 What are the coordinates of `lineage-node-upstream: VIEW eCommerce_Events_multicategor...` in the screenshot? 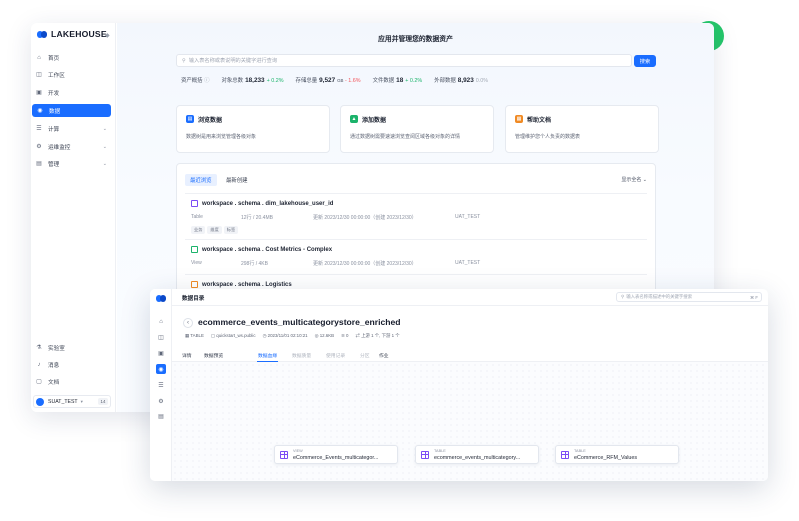 It's located at (336, 454).